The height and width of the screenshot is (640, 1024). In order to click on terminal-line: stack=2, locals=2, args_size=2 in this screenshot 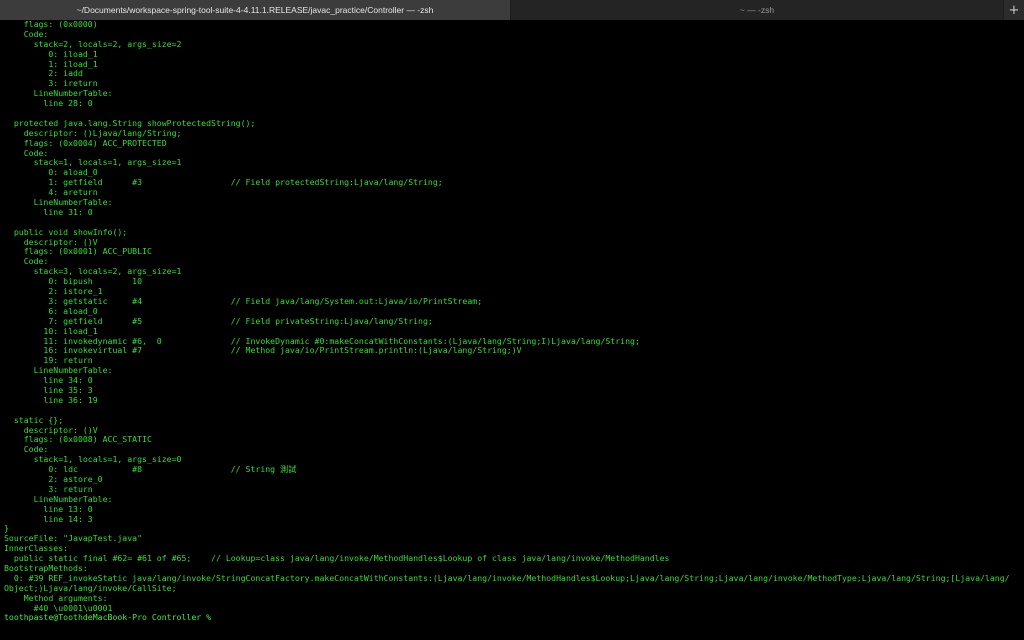, I will do `click(93, 44)`.